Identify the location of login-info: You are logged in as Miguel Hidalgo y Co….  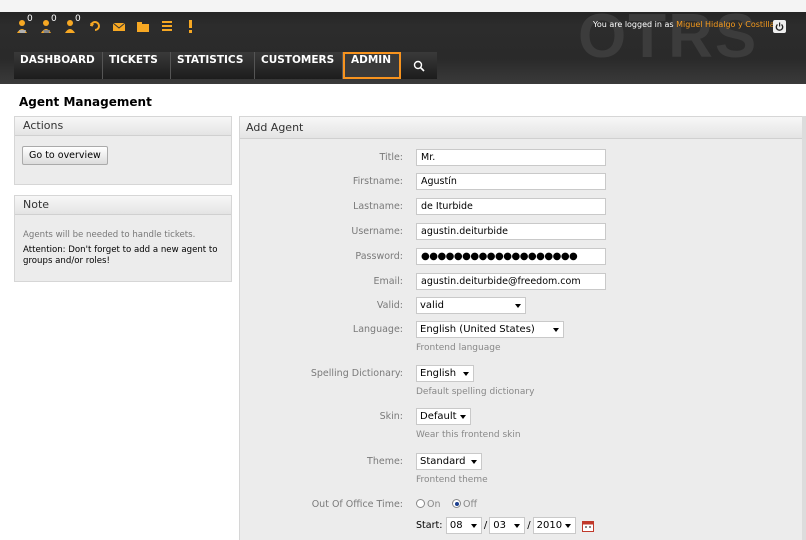
(684, 24).